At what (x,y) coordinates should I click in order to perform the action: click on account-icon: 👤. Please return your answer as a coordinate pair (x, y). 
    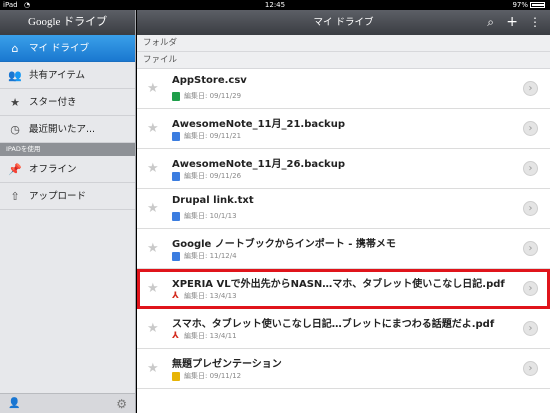
    Looking at the image, I should click on (14, 403).